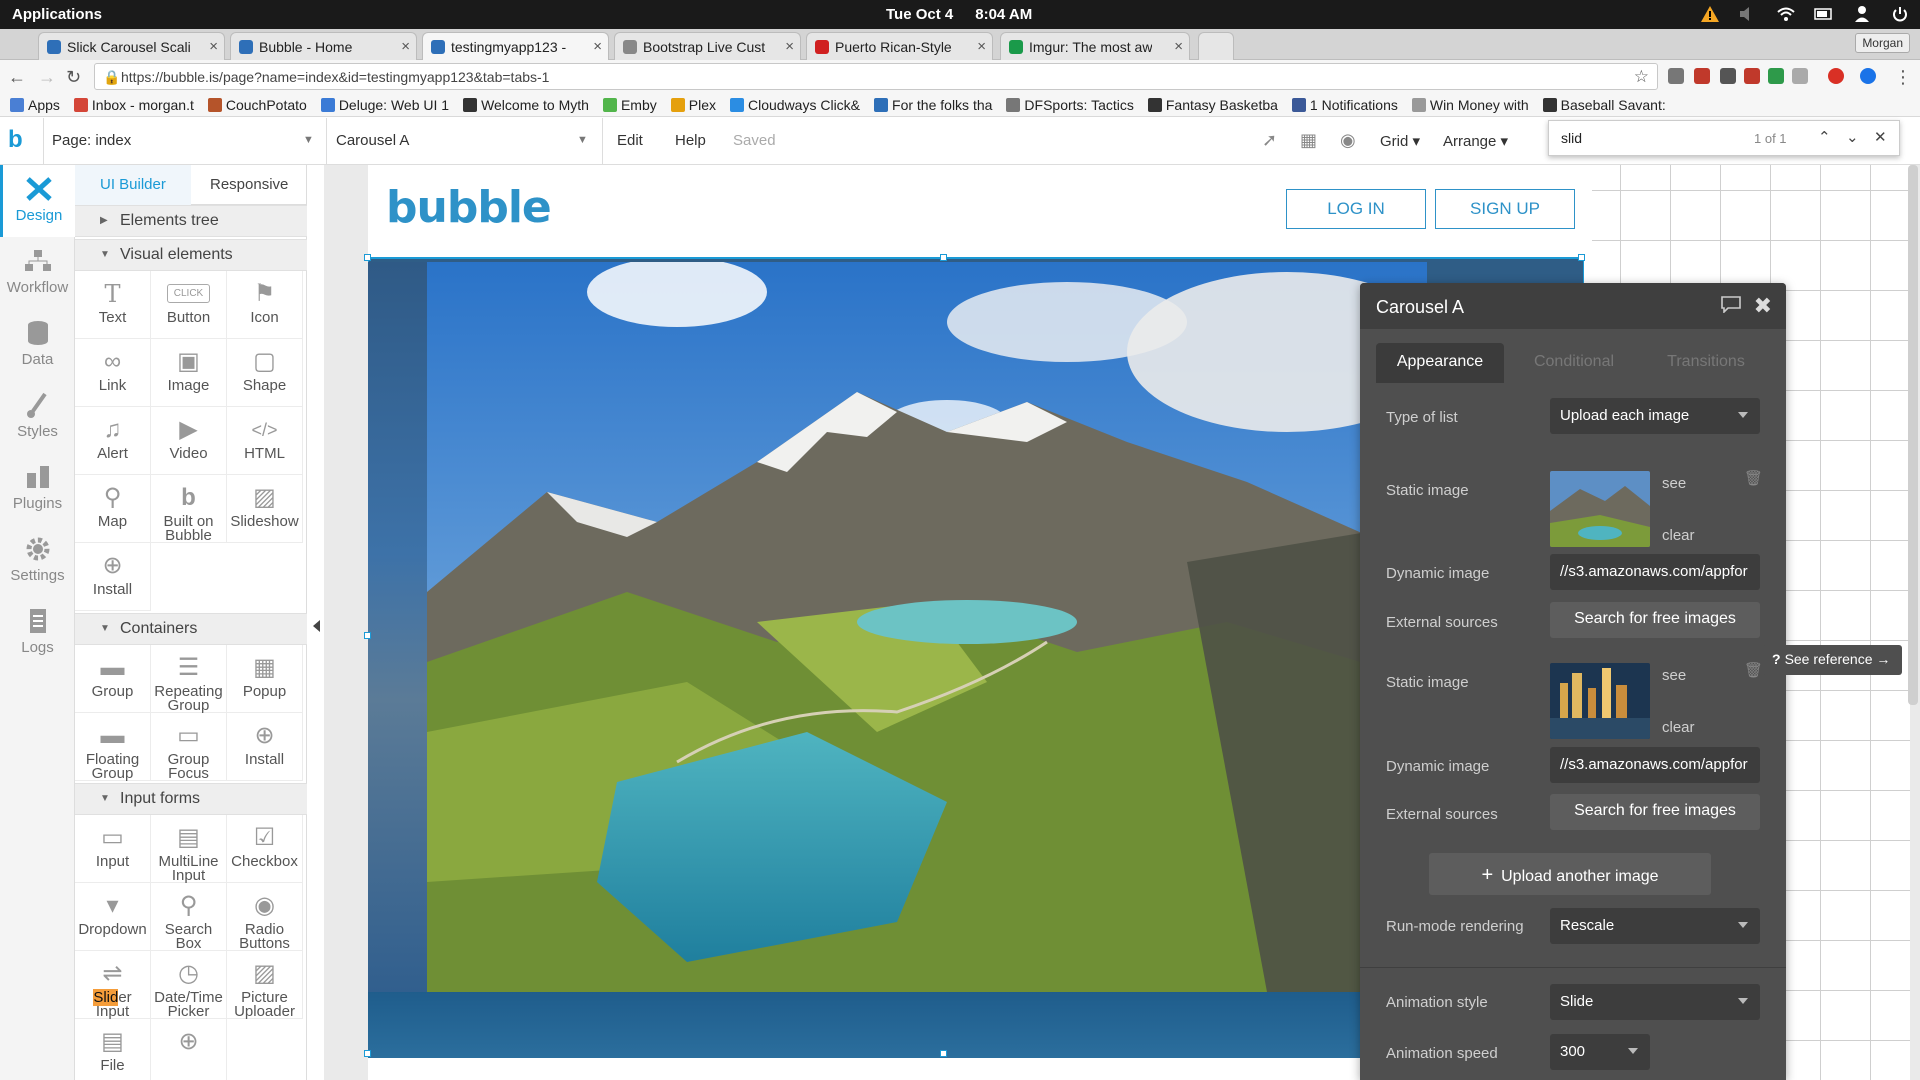  Describe the element at coordinates (1400, 141) in the screenshot. I see `grid-menu: Grid ▾` at that location.